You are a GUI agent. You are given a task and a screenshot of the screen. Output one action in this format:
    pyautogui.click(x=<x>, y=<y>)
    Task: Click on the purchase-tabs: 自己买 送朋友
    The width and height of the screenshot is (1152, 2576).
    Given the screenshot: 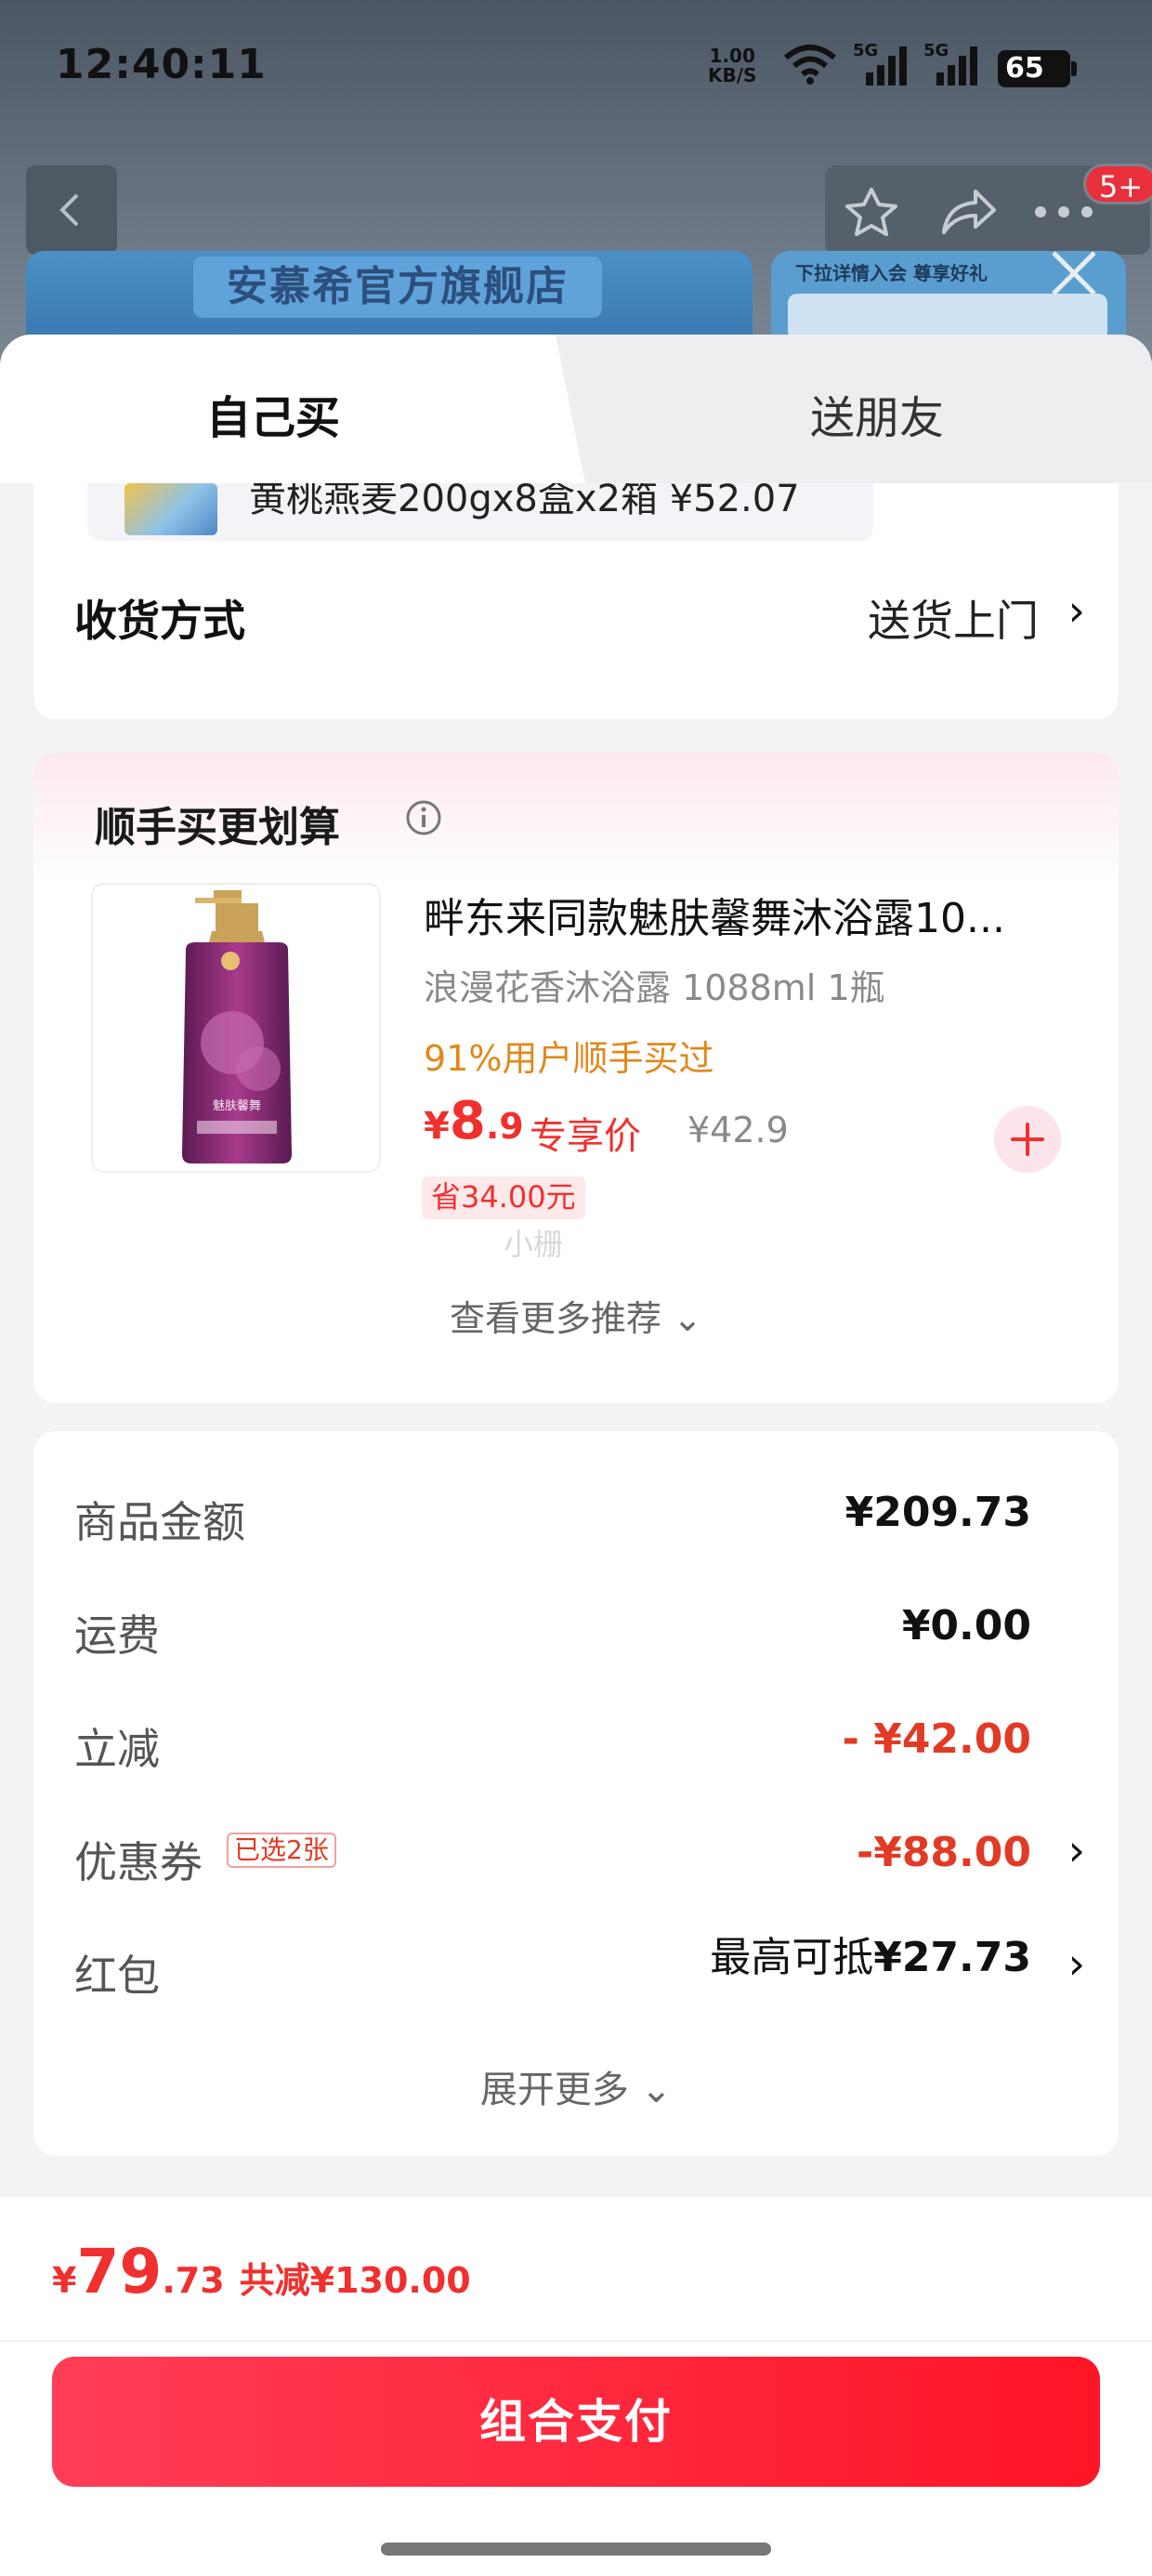 What is the action you would take?
    pyautogui.click(x=576, y=409)
    